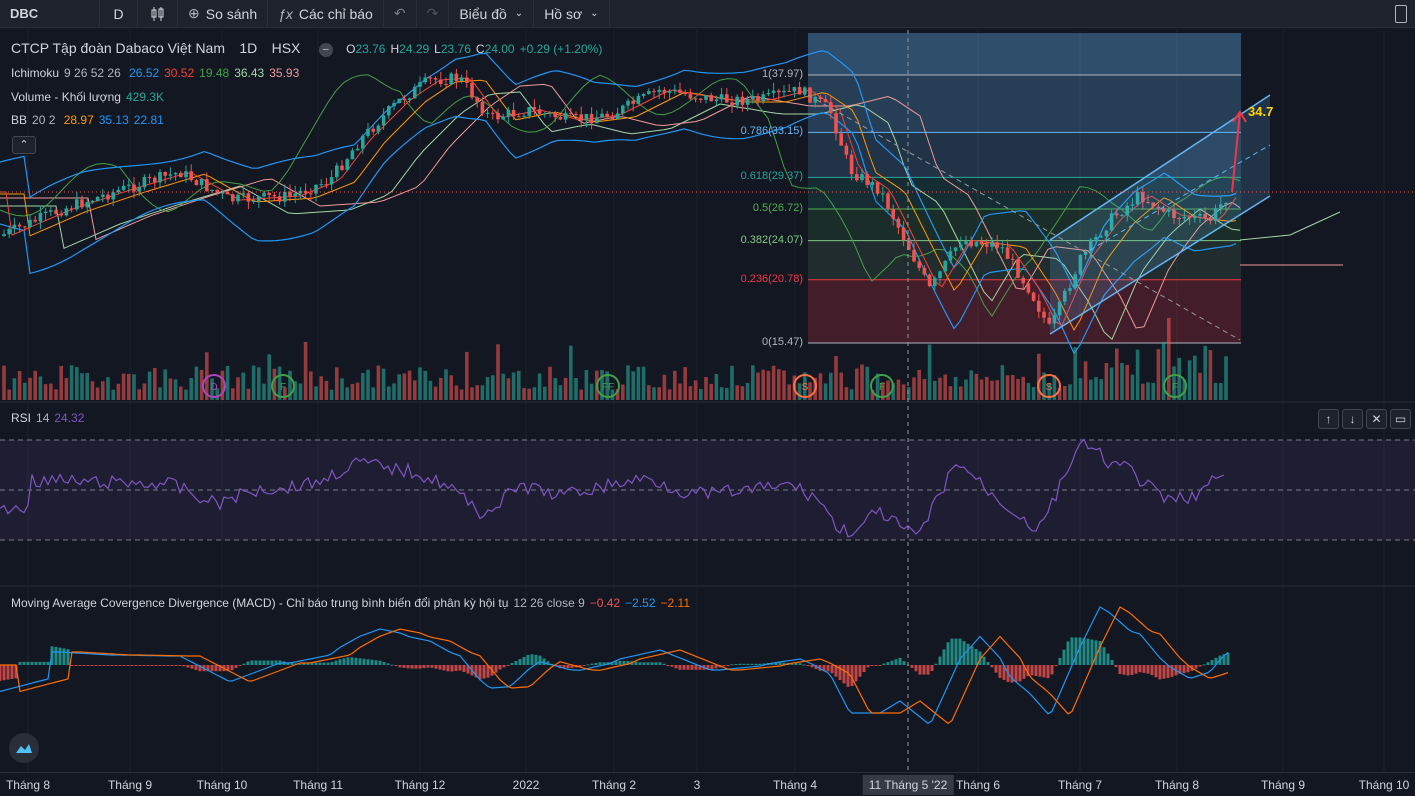  What do you see at coordinates (1376, 419) in the screenshot?
I see `close-icon: ✕` at bounding box center [1376, 419].